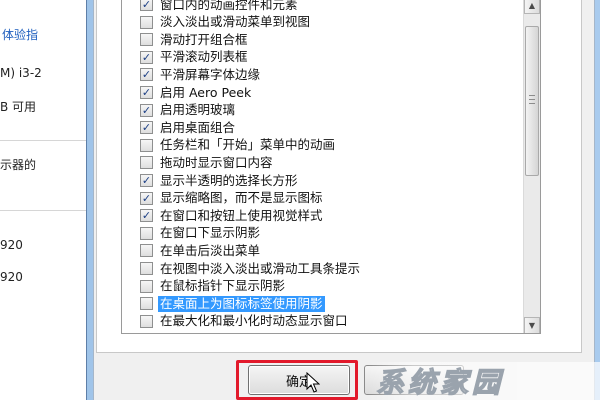  I want to click on option-row: 在视图中淡入淡出或滑动工具条提示, so click(340, 268).